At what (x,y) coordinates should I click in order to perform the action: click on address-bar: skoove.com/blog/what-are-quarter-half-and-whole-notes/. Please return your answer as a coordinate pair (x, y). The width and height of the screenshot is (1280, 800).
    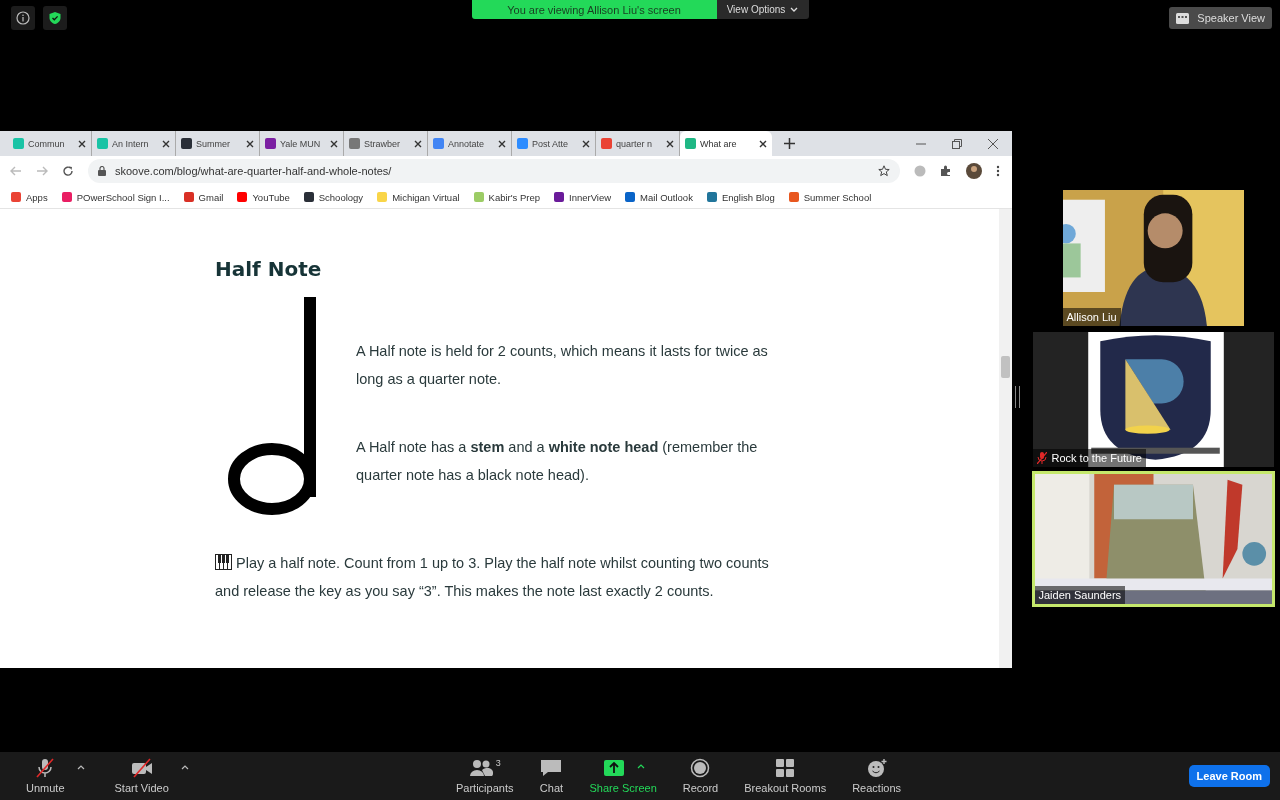
    Looking at the image, I should click on (494, 171).